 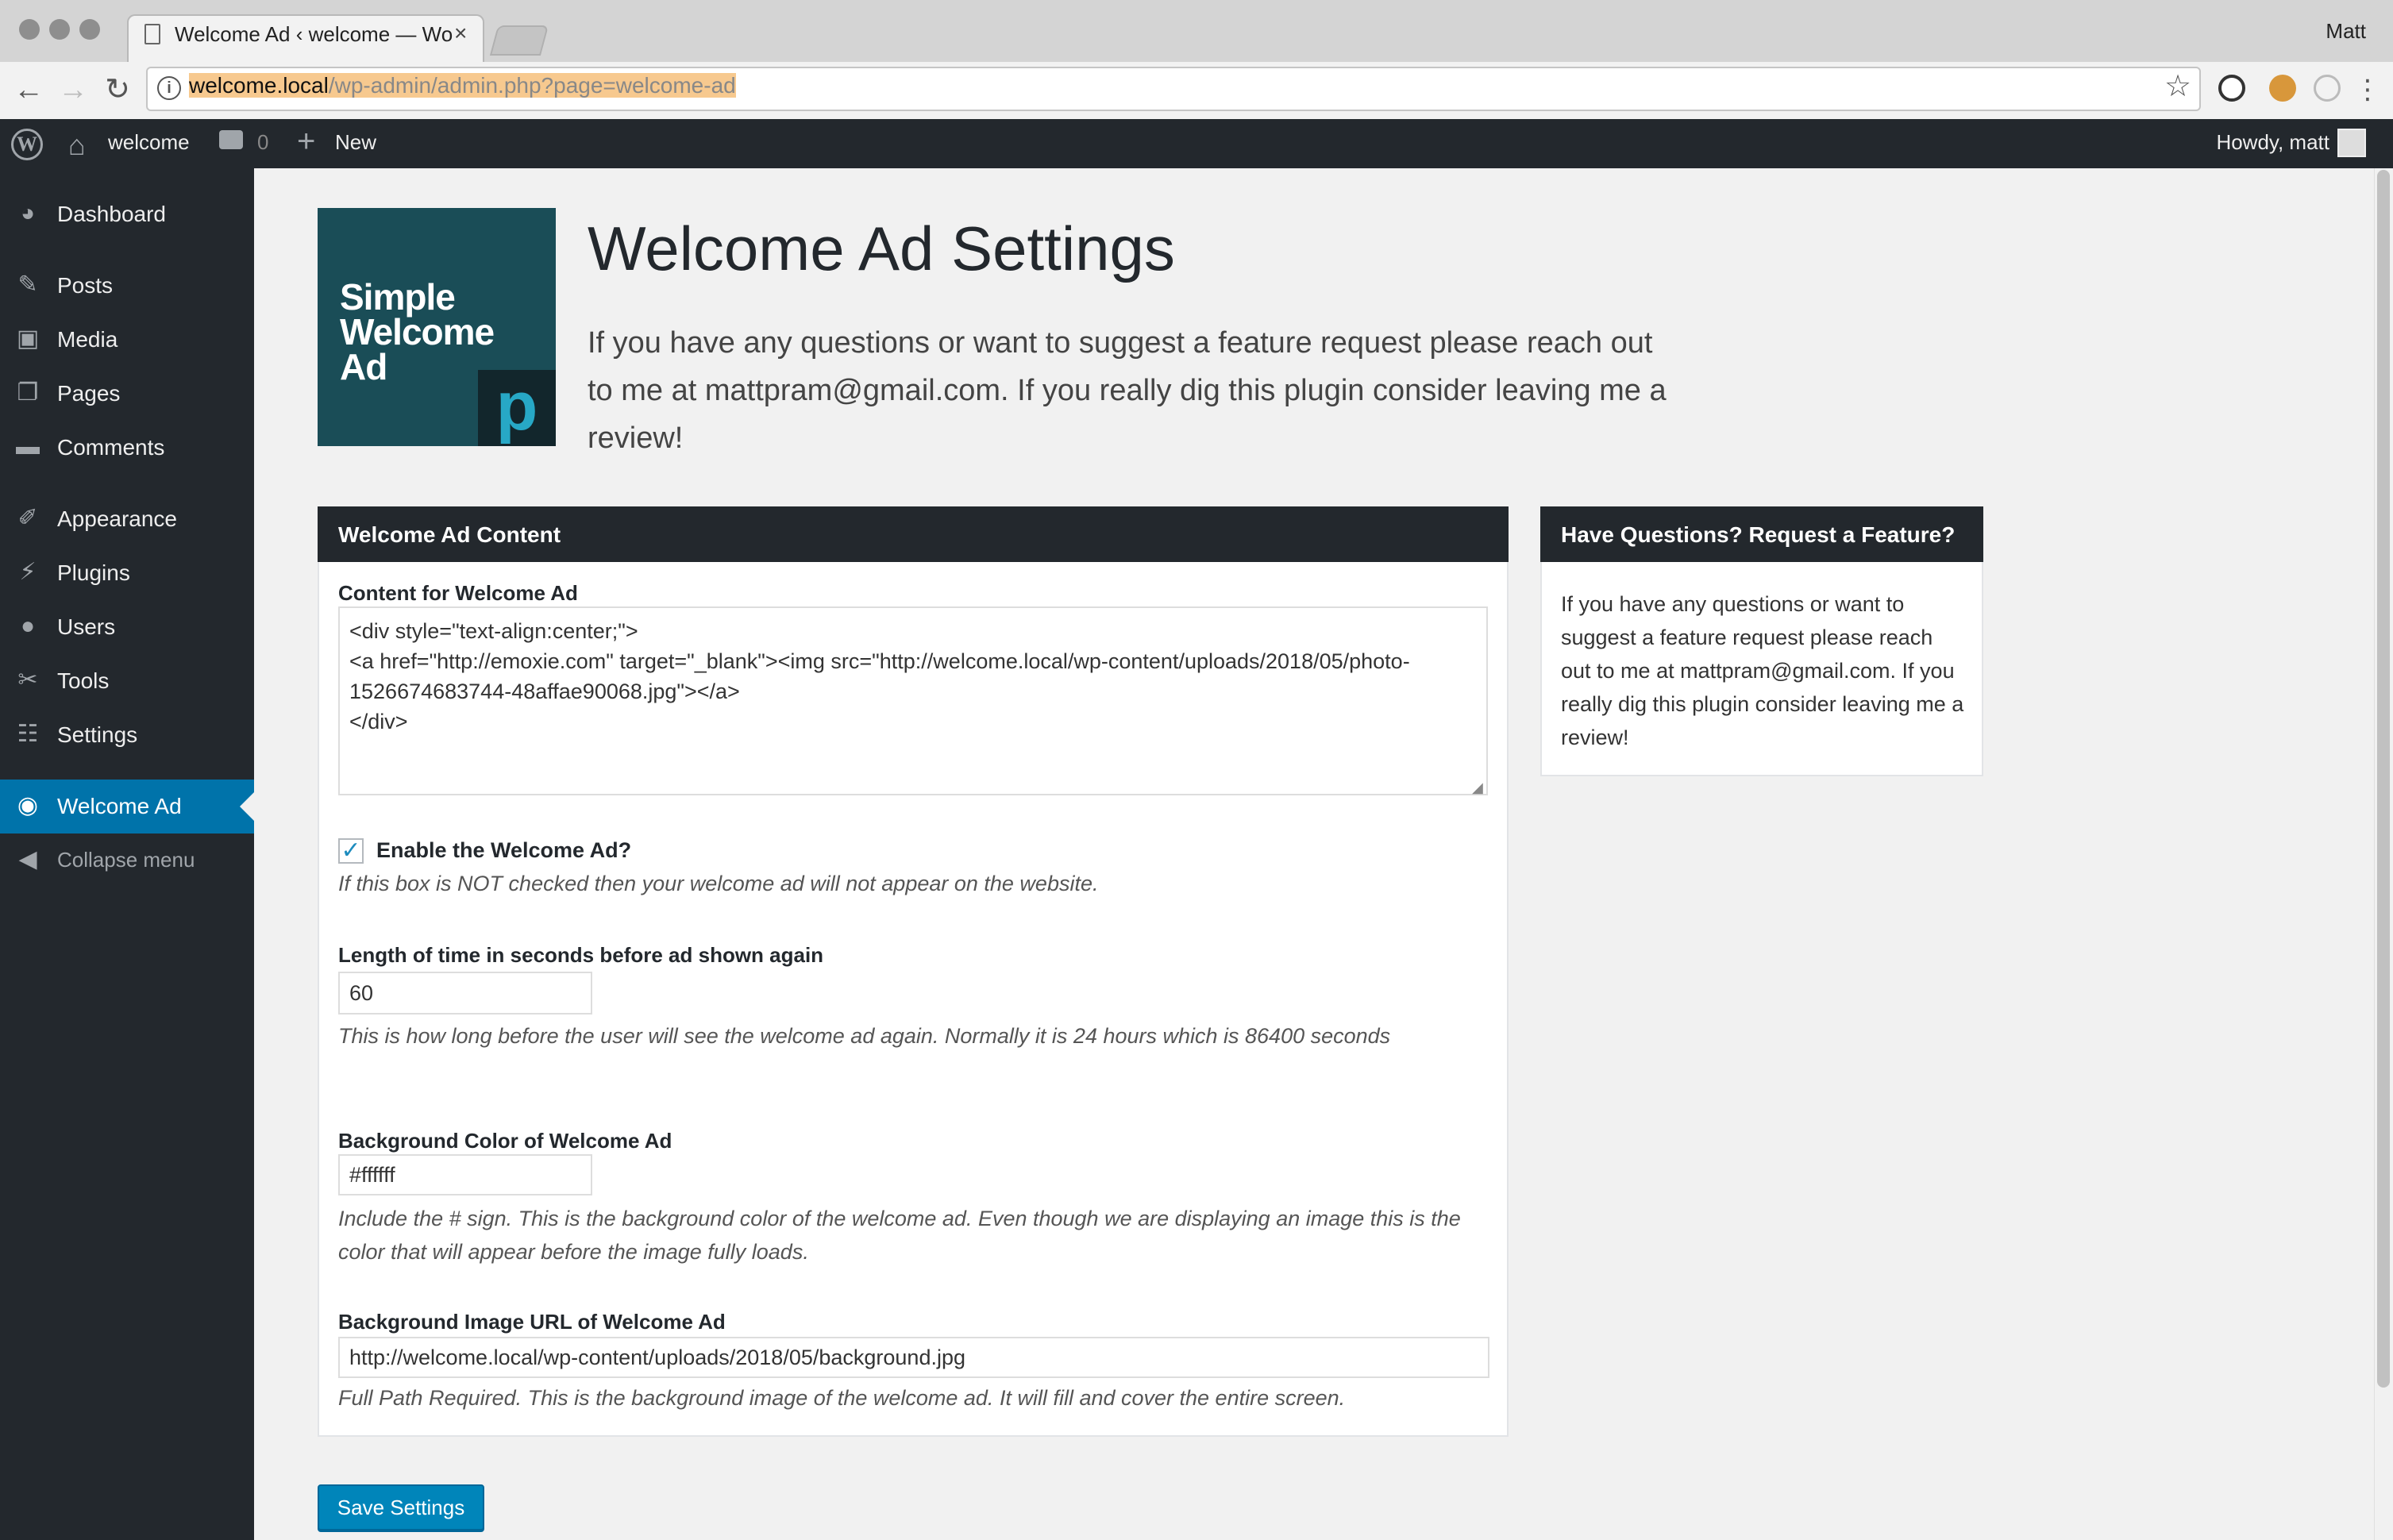 I want to click on document-icon, so click(x=152, y=34).